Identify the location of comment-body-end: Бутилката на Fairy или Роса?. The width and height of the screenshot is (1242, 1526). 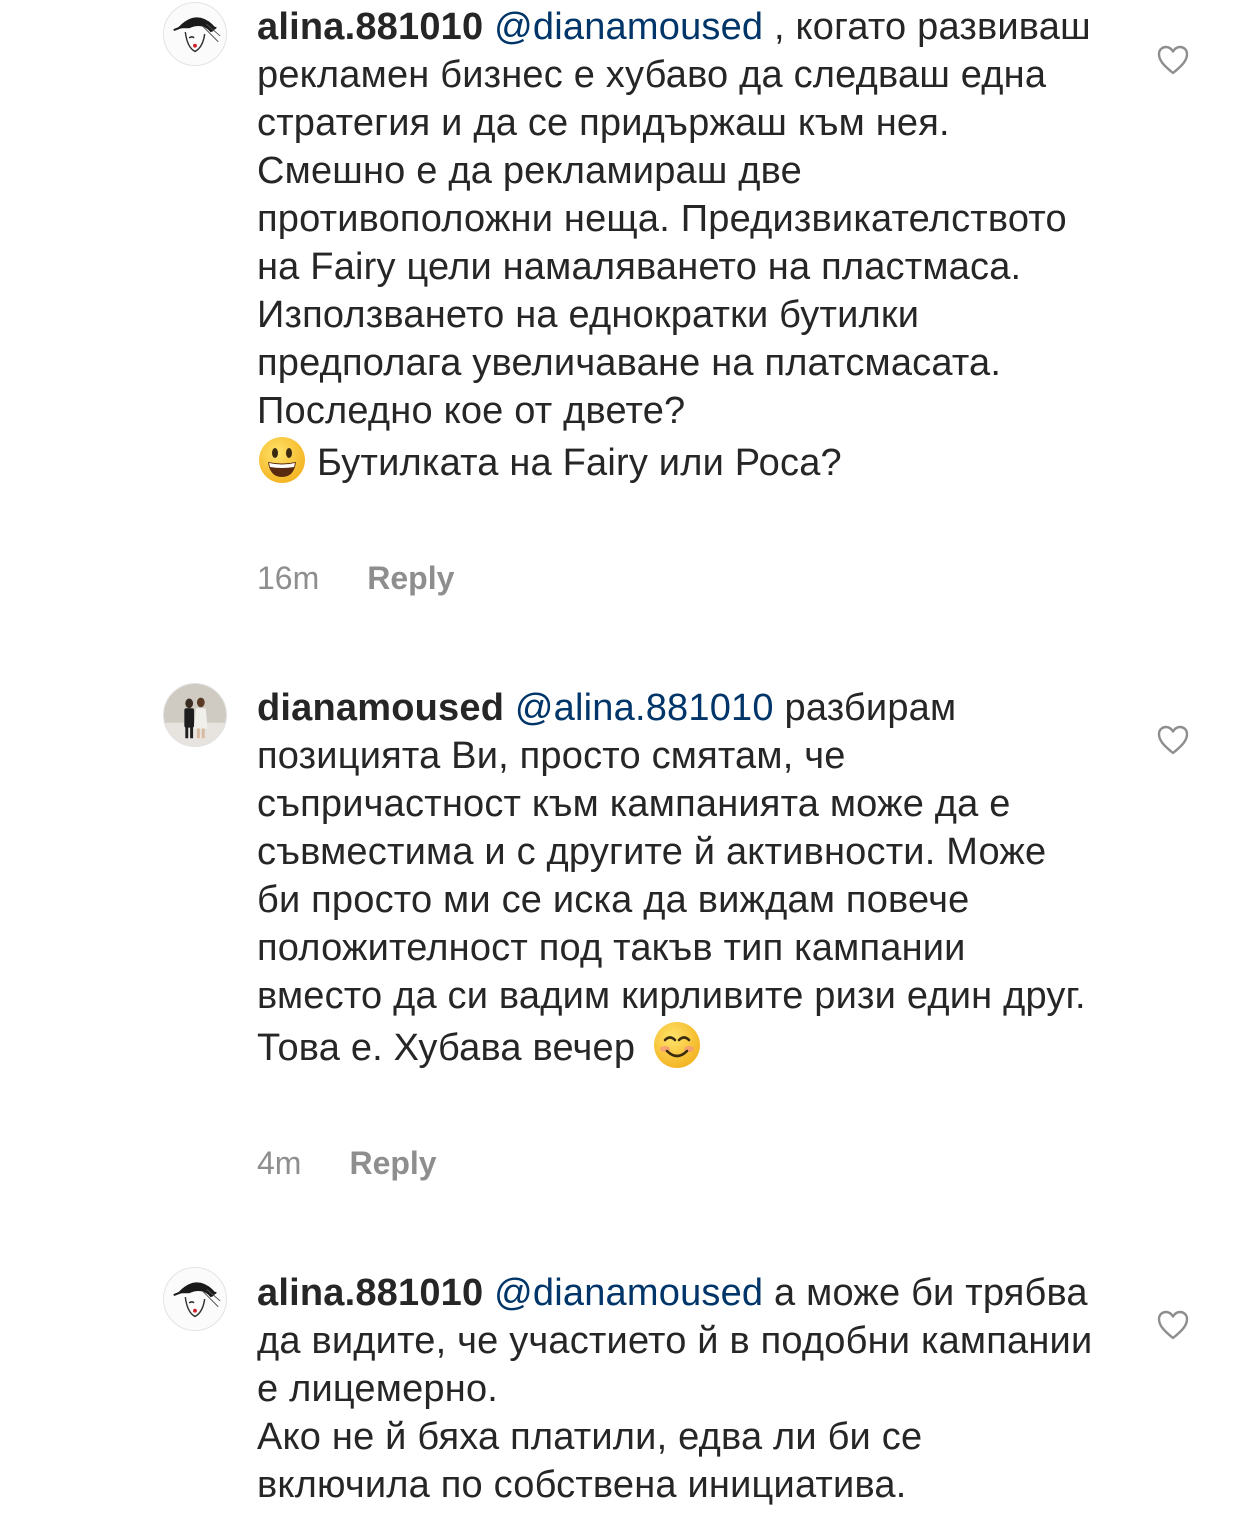
(579, 463).